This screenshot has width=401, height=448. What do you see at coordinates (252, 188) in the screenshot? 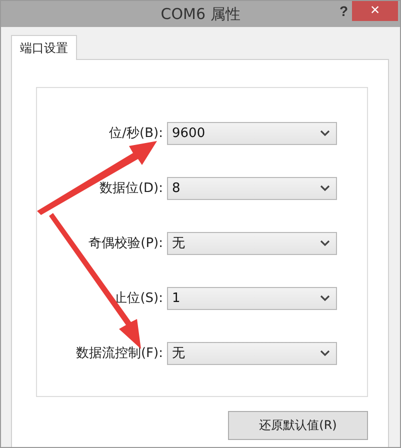
I see `dropdown: 8` at bounding box center [252, 188].